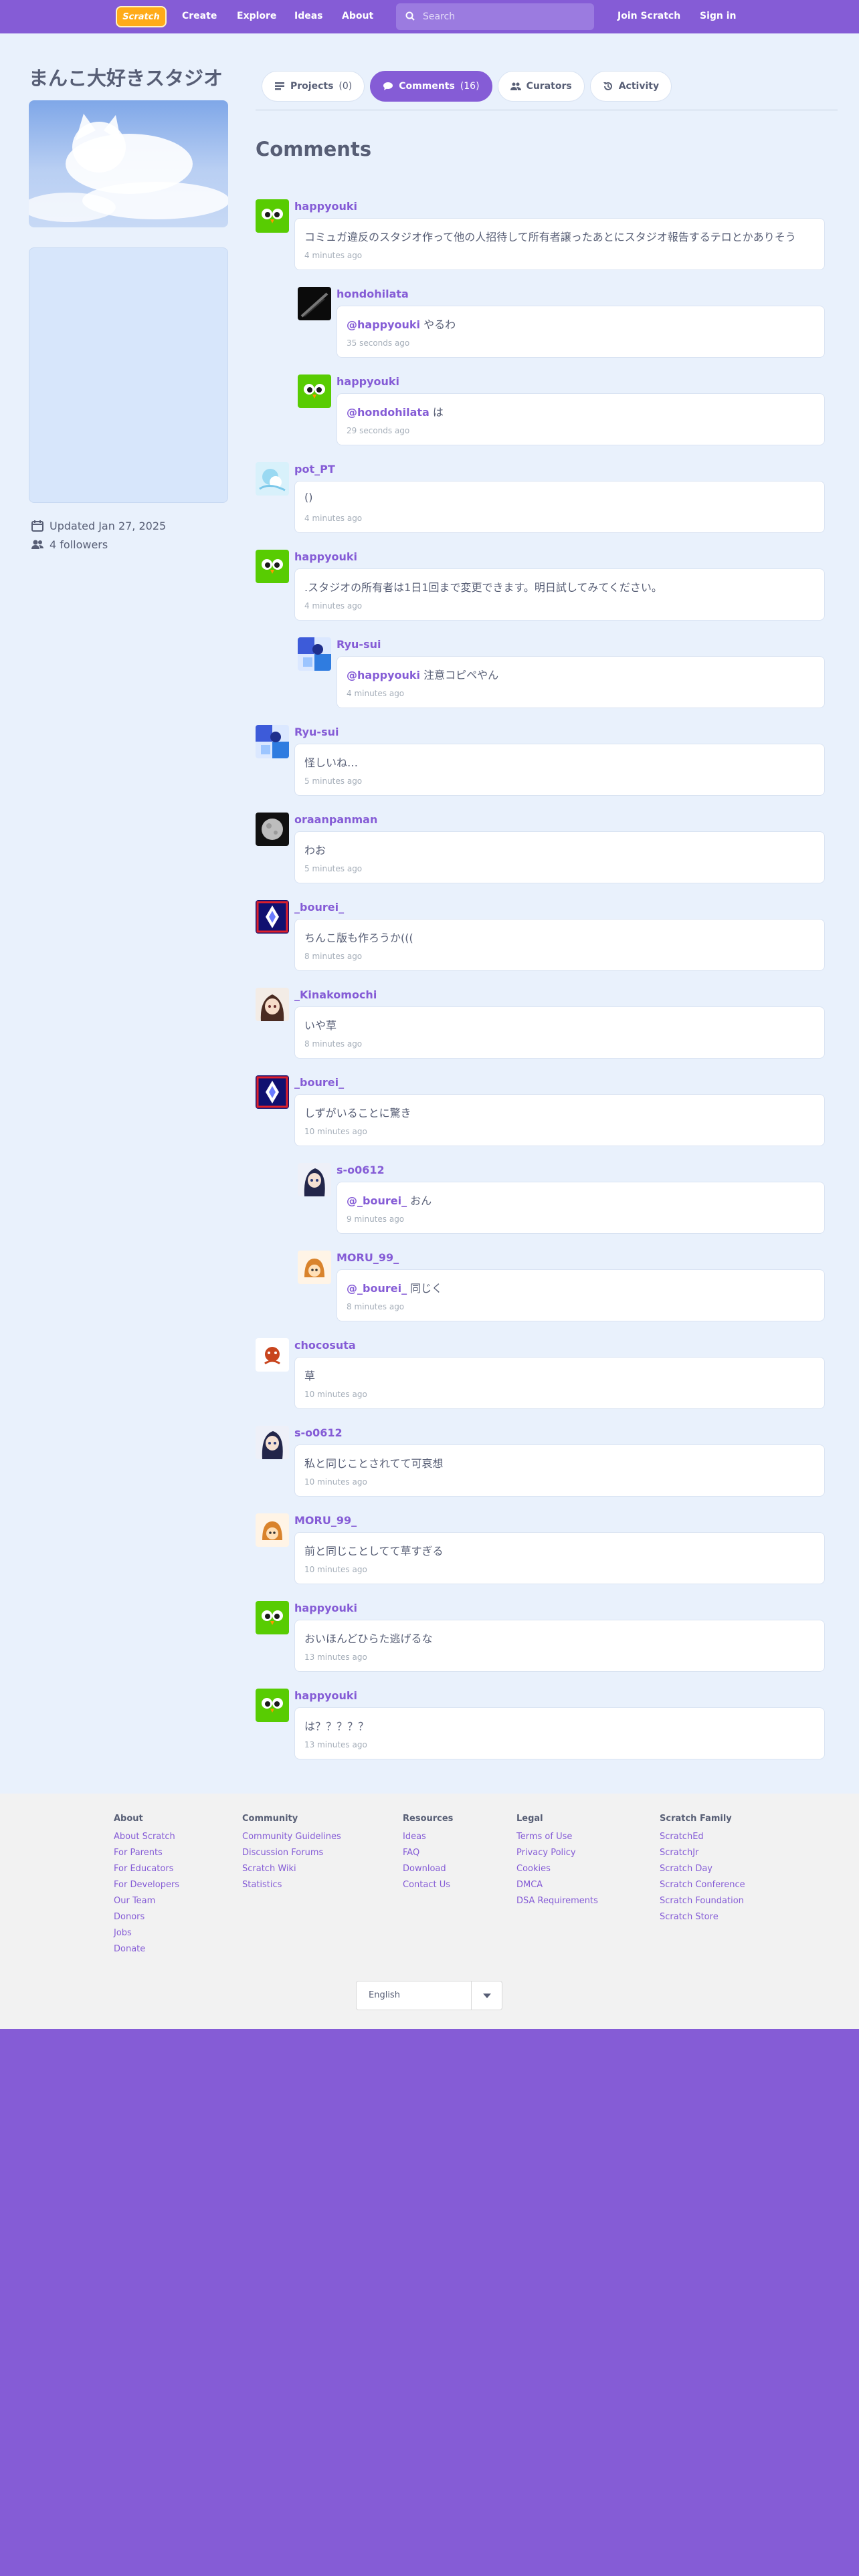 This screenshot has width=859, height=2576. I want to click on comment-username: _Kinakomochi, so click(335, 994).